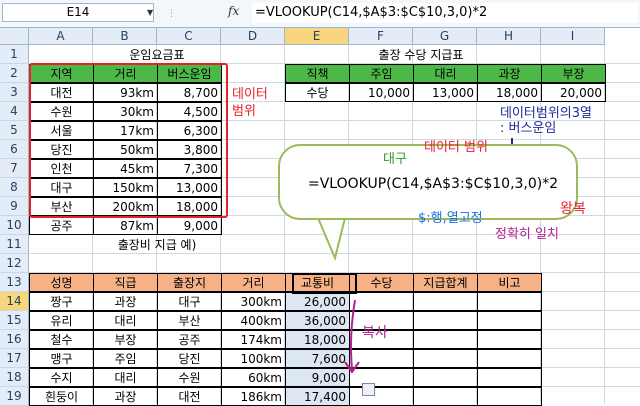  Describe the element at coordinates (573, 209) in the screenshot. I see `annotation-round-trip: 왕복` at that location.